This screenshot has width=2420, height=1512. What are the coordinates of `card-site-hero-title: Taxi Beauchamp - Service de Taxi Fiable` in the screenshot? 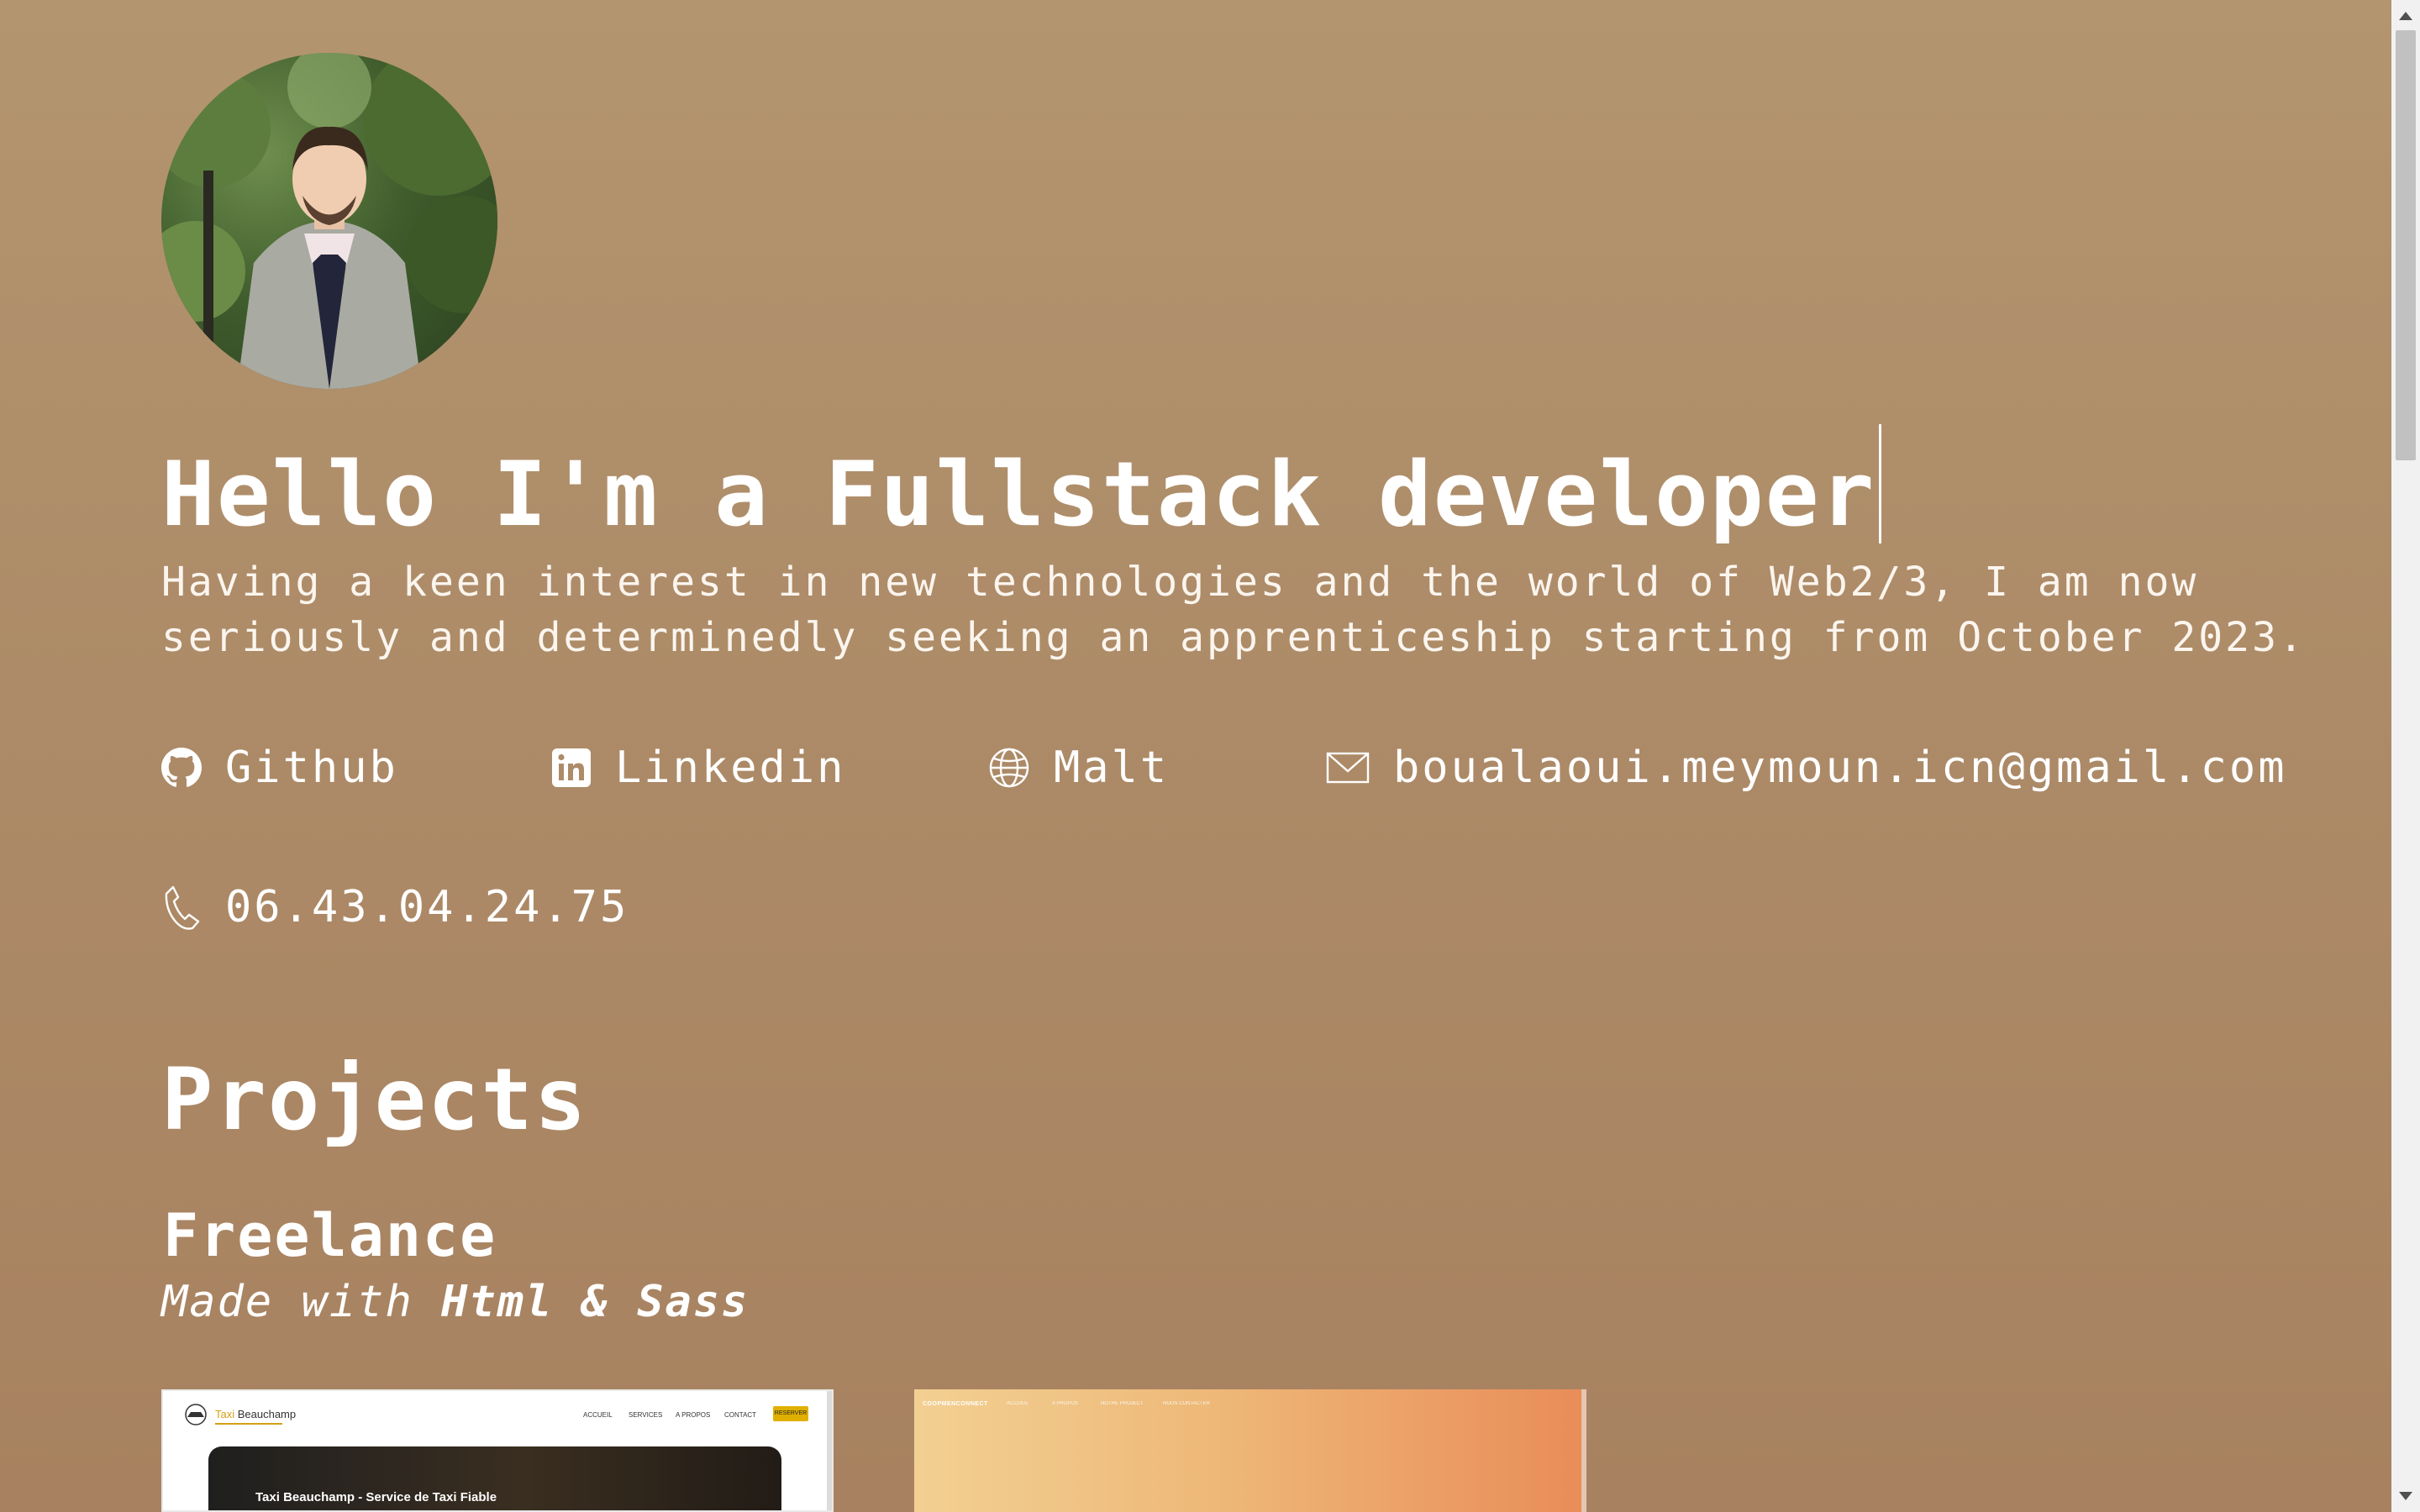 It's located at (376, 1497).